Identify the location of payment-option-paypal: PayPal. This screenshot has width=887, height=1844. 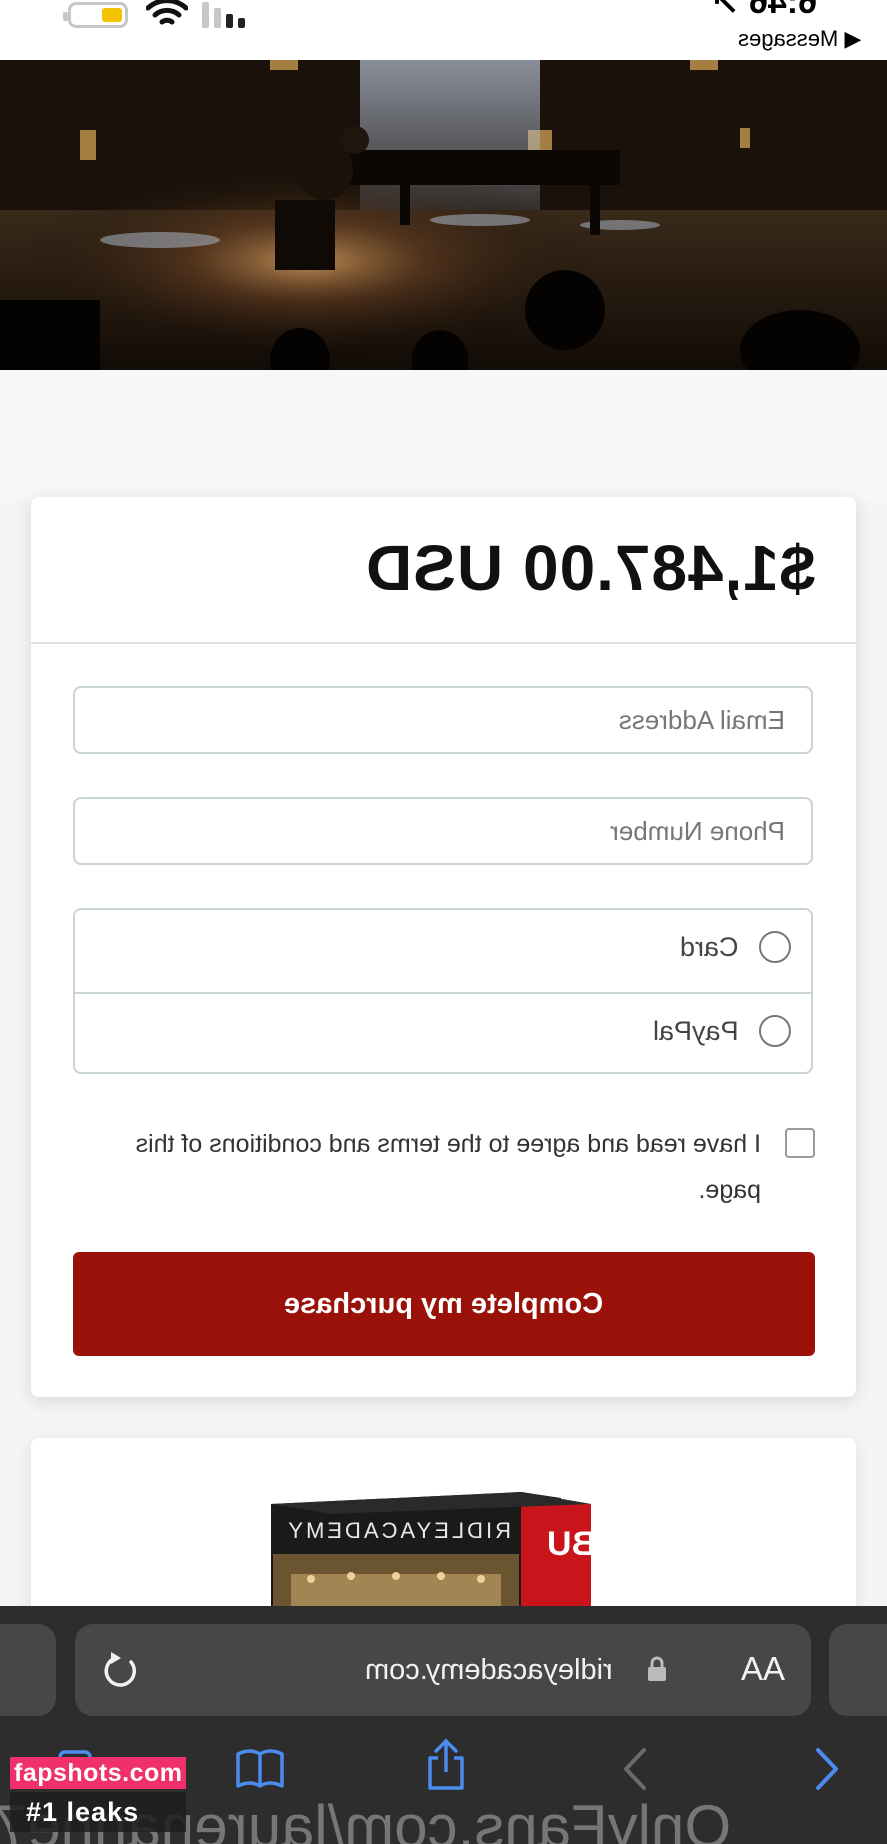
(443, 1034).